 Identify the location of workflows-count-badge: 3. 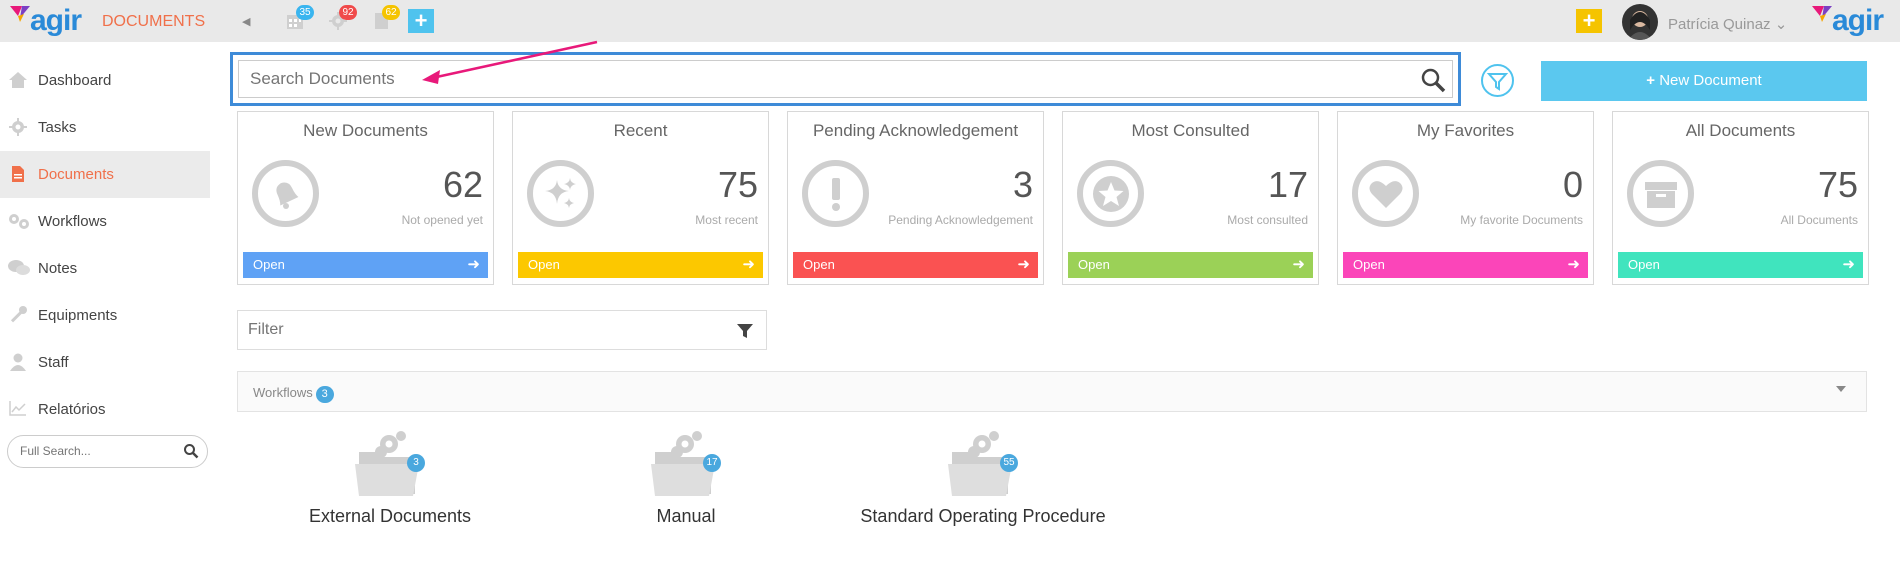
(324, 394).